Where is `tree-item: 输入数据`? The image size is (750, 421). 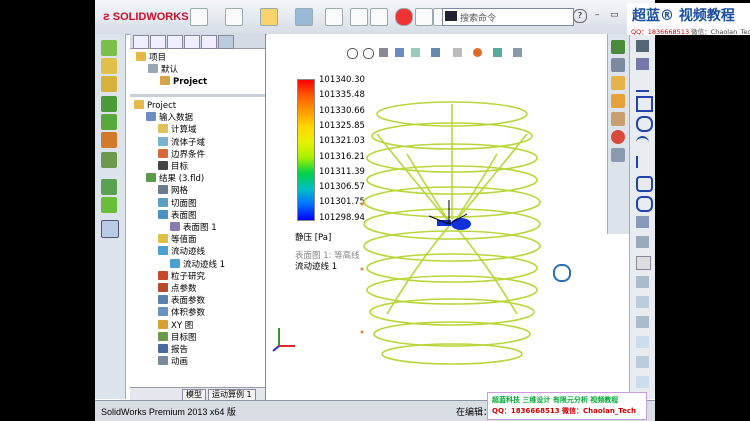 tree-item: 输入数据 is located at coordinates (169, 117).